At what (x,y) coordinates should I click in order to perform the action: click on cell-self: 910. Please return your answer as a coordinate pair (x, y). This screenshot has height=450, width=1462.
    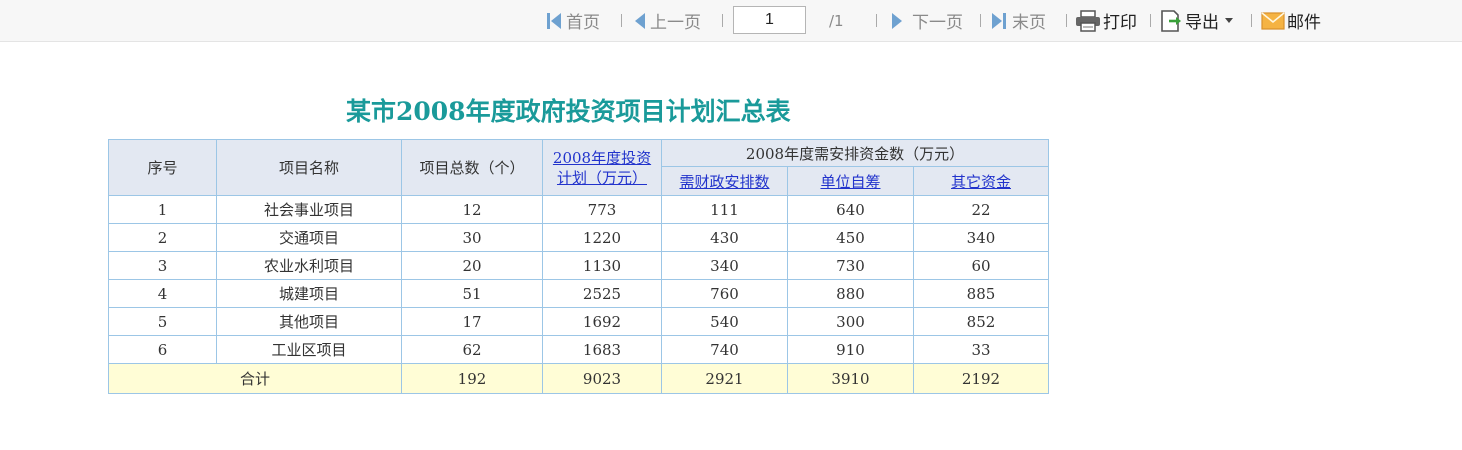
    Looking at the image, I should click on (850, 349).